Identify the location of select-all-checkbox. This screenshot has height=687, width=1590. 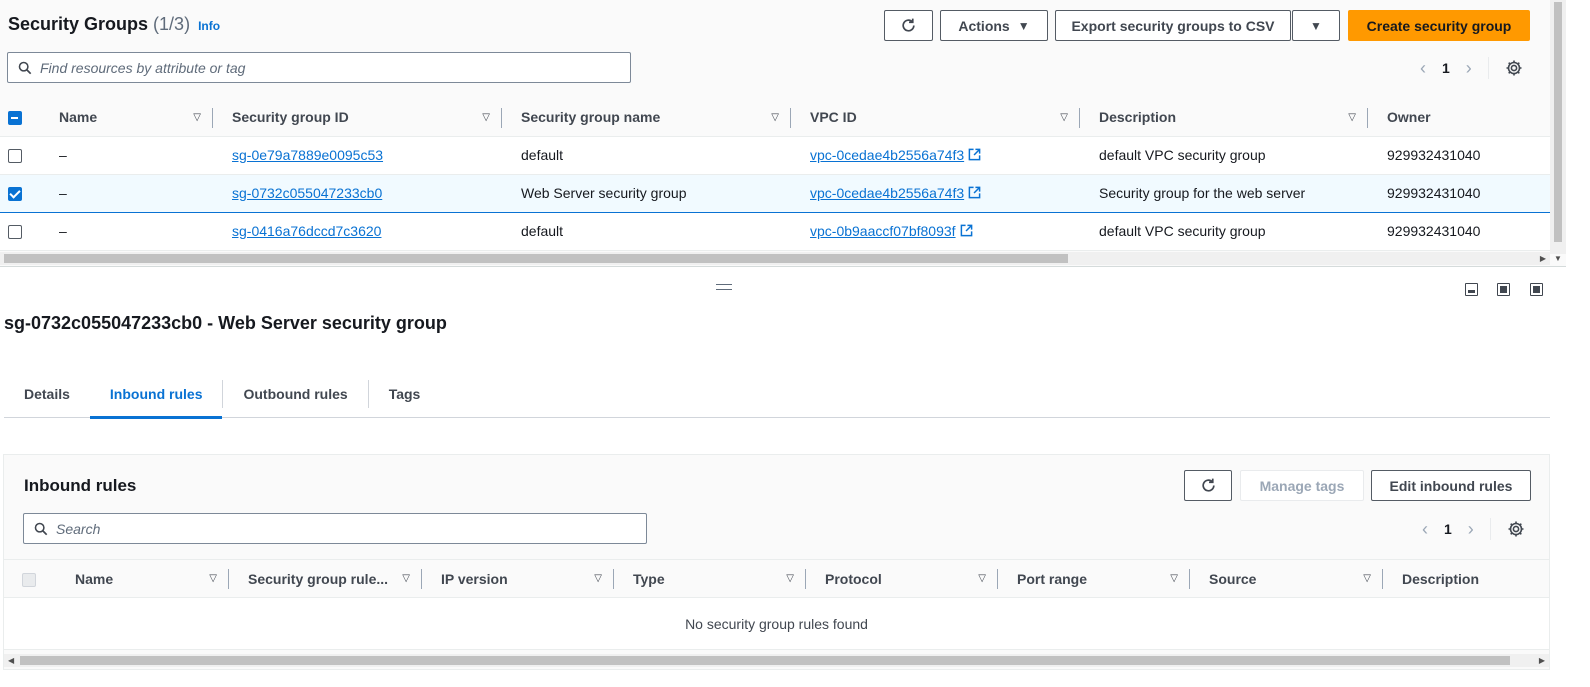
(15, 118).